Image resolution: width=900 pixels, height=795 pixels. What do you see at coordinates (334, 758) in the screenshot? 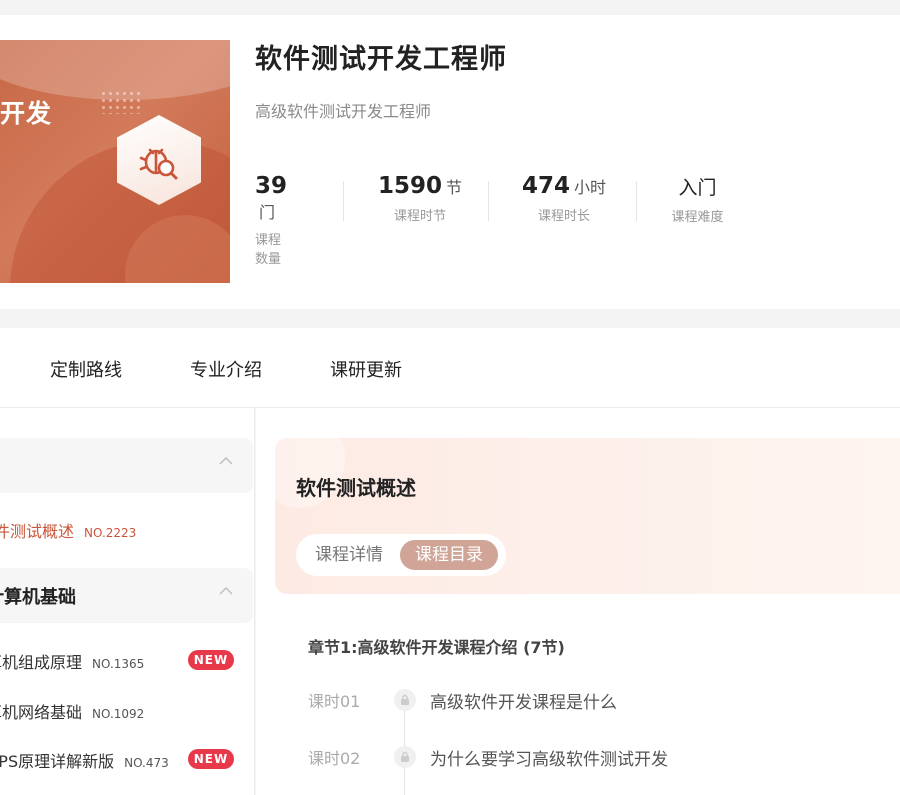
I see `lesson-number: 课时02` at bounding box center [334, 758].